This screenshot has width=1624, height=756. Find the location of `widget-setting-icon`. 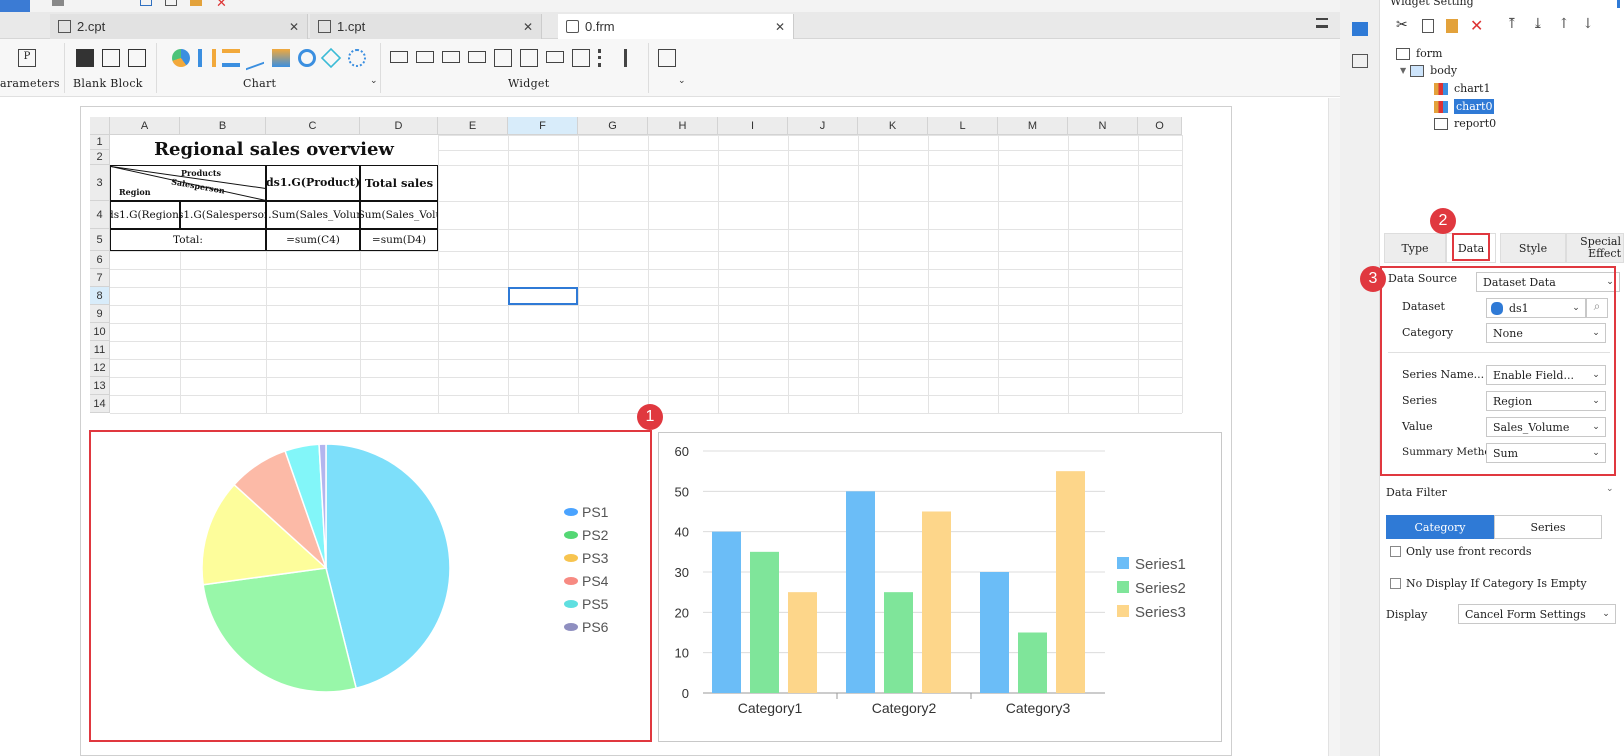

widget-setting-icon is located at coordinates (1360, 29).